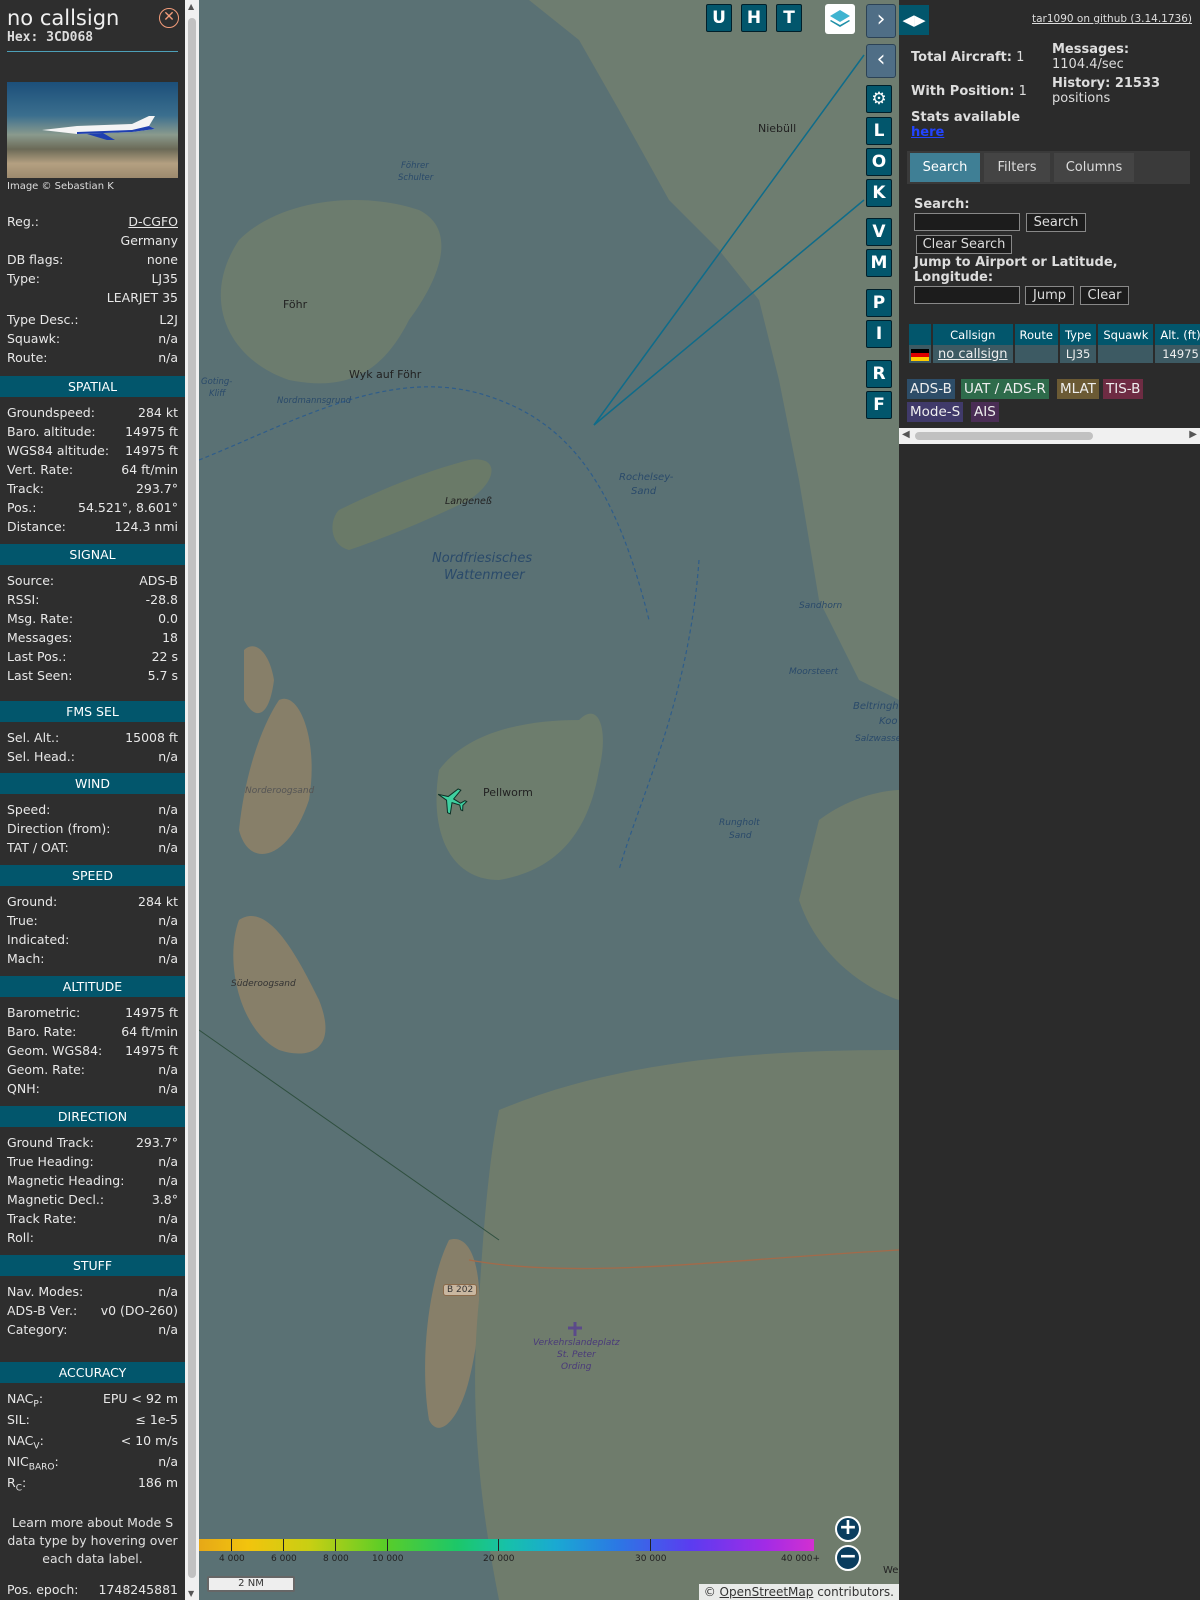  What do you see at coordinates (961, 57) in the screenshot?
I see `stat-label: Total Aircraft:` at bounding box center [961, 57].